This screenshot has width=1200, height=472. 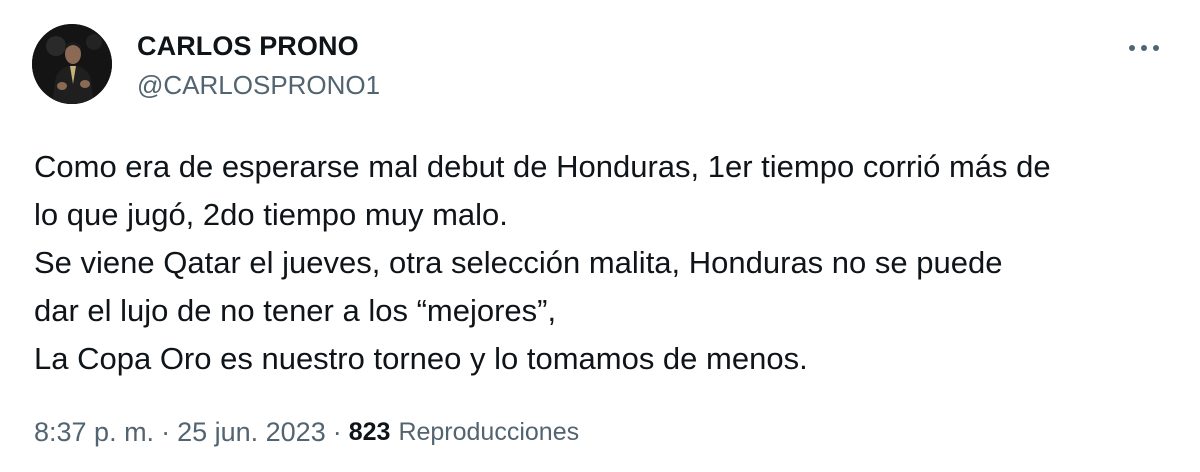 I want to click on author-display-name: CARLOS PRONO, so click(x=258, y=46).